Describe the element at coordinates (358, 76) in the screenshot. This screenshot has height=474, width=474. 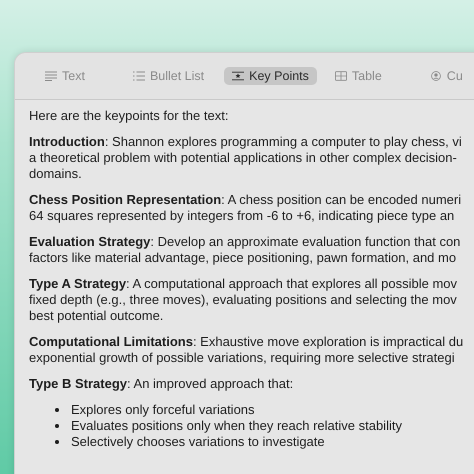
I see `view-tab: Table` at that location.